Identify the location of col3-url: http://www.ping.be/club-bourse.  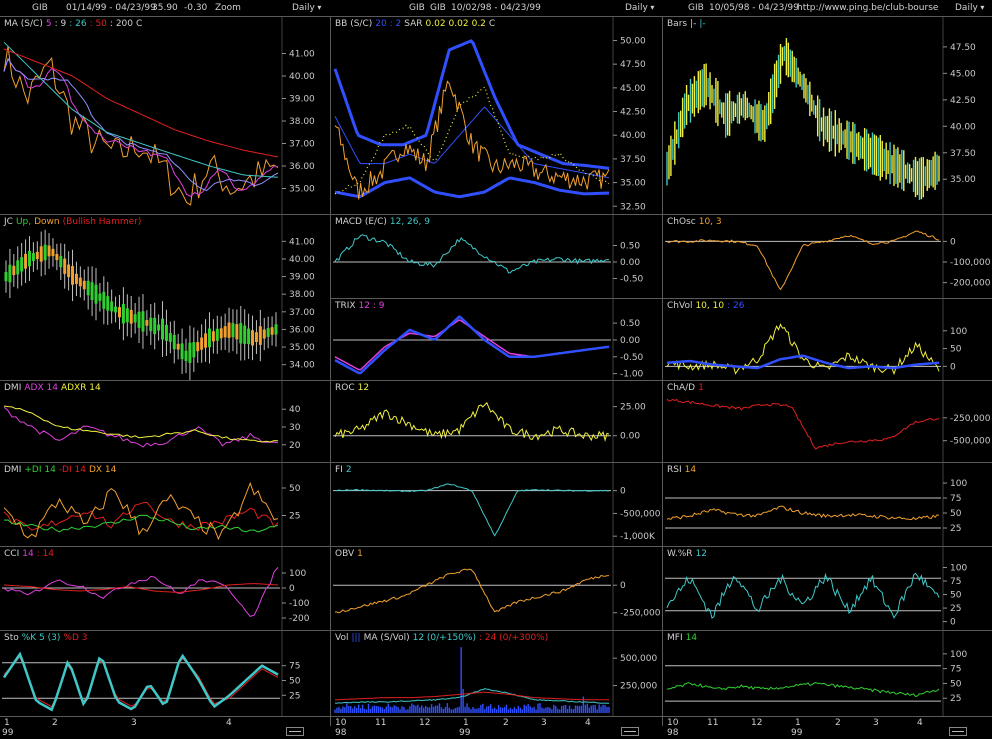
(867, 8).